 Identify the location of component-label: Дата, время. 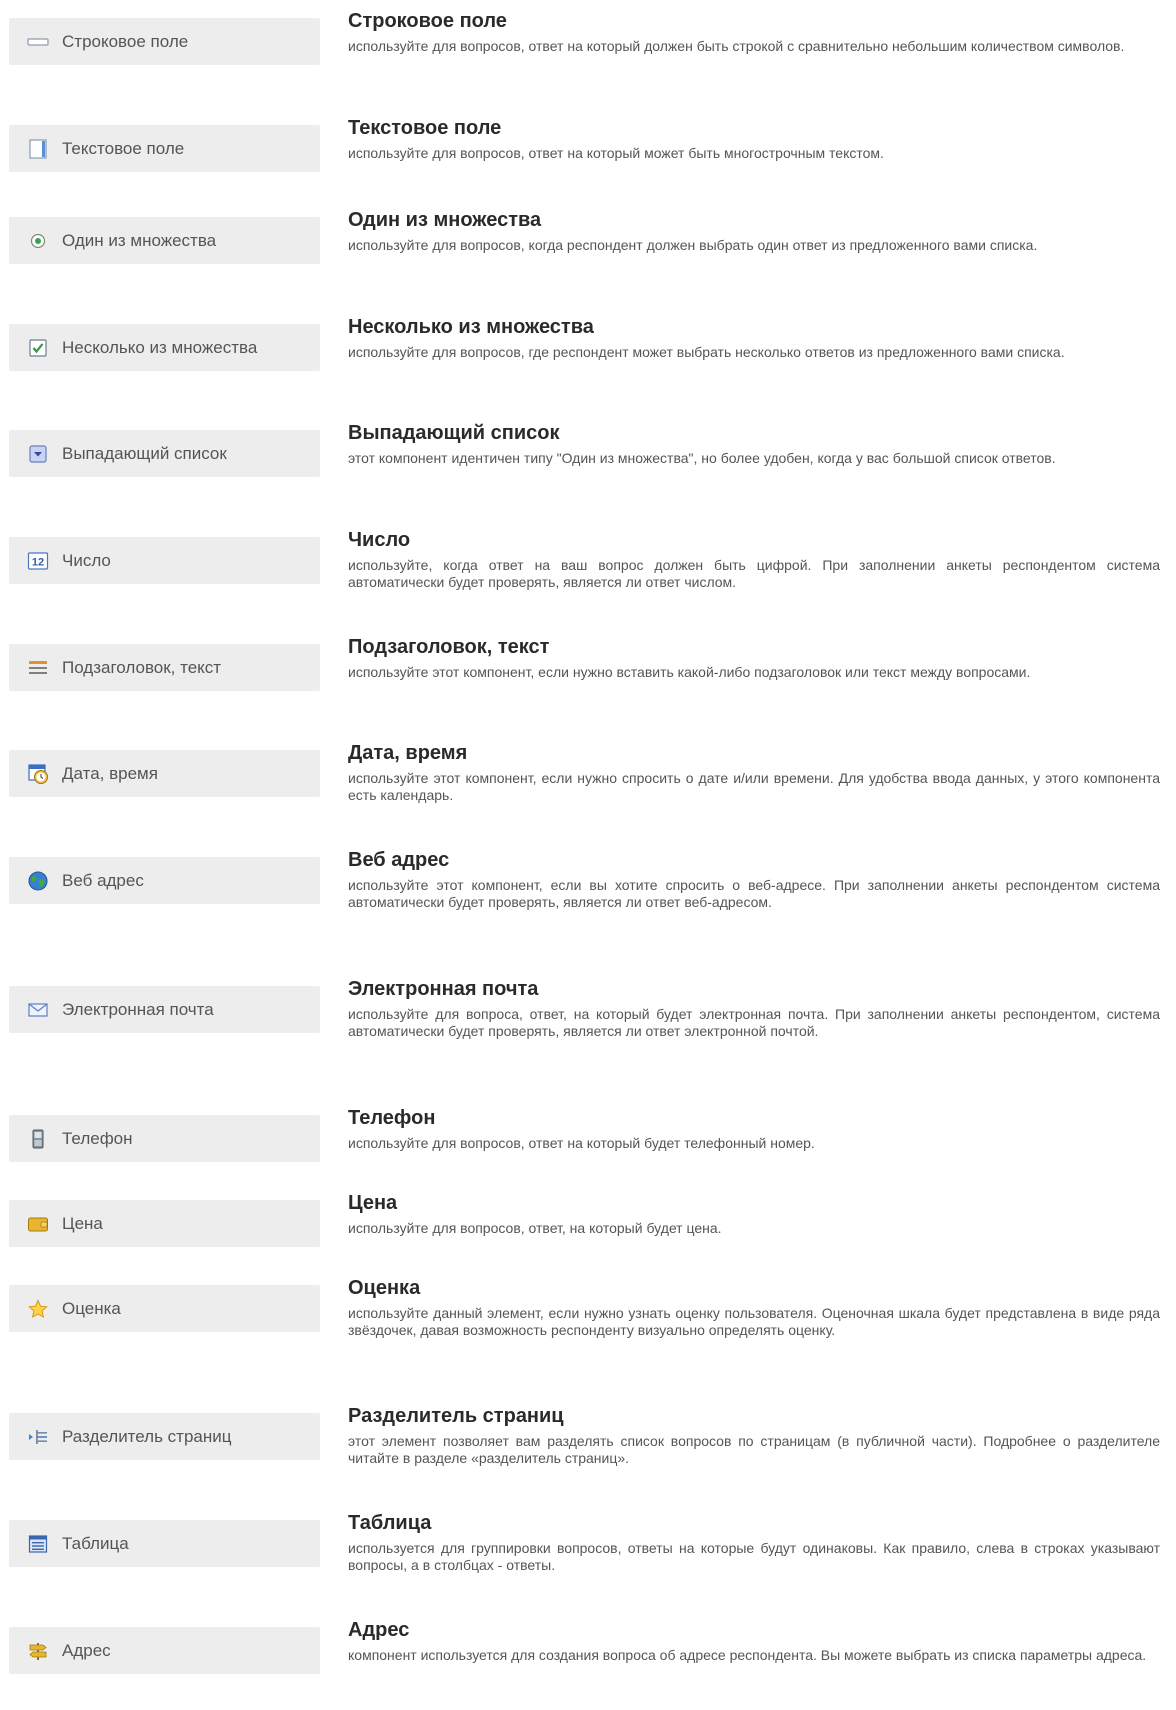
(110, 773).